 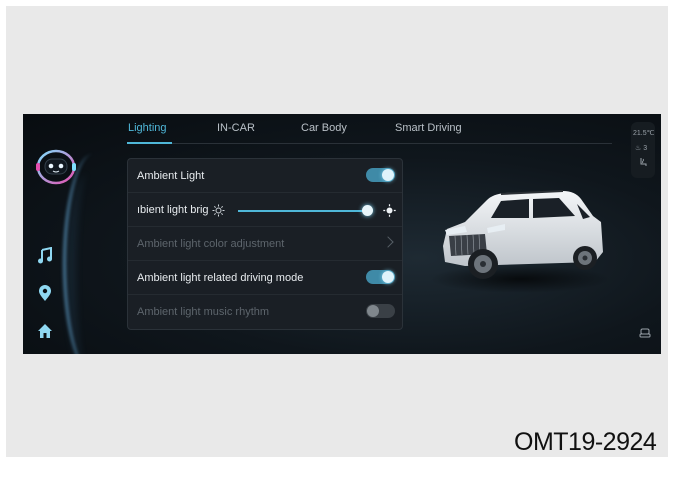 What do you see at coordinates (45, 331) in the screenshot?
I see `home-icon` at bounding box center [45, 331].